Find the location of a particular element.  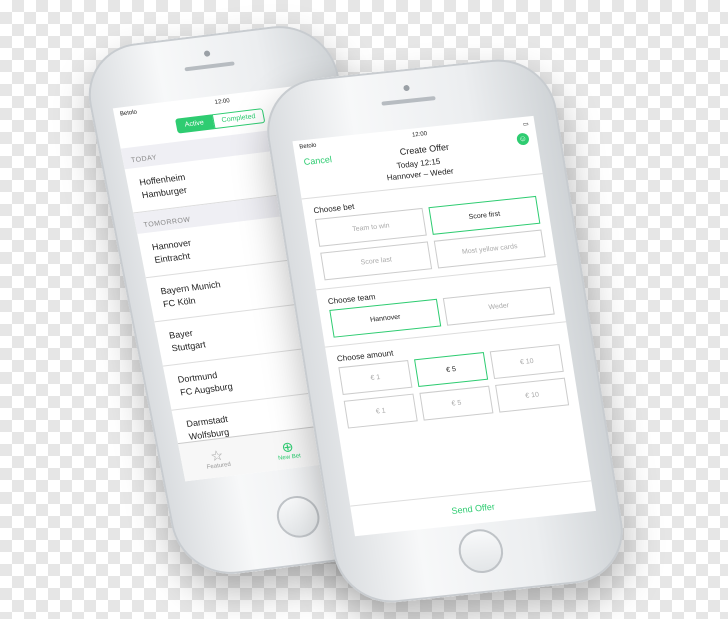

segment-active: Active is located at coordinates (194, 124).